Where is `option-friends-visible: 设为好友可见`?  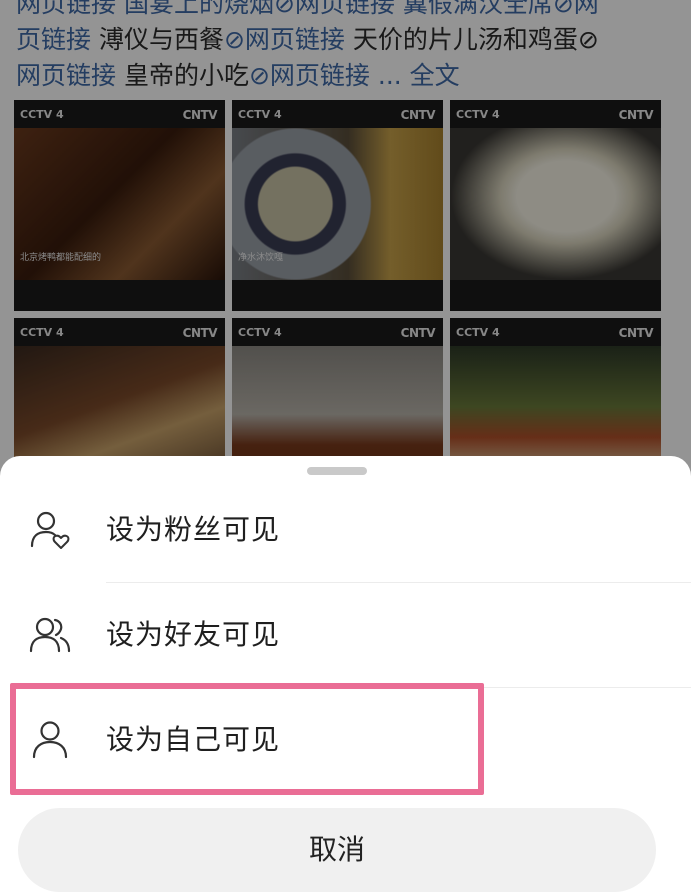
option-friends-visible: 设为好友可见 is located at coordinates (345, 635).